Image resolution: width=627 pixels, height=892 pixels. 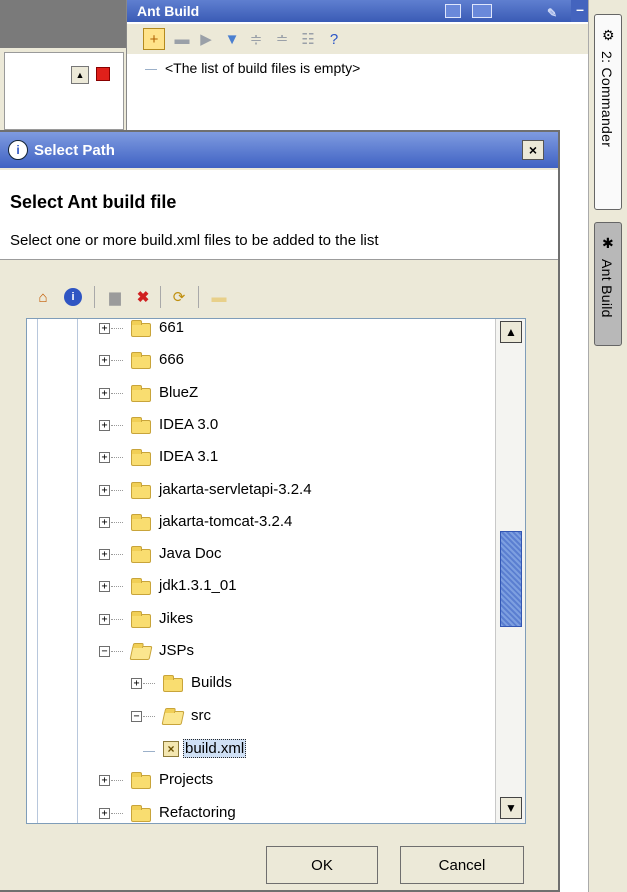 I want to click on tree-row: +661, so click(x=260, y=332).